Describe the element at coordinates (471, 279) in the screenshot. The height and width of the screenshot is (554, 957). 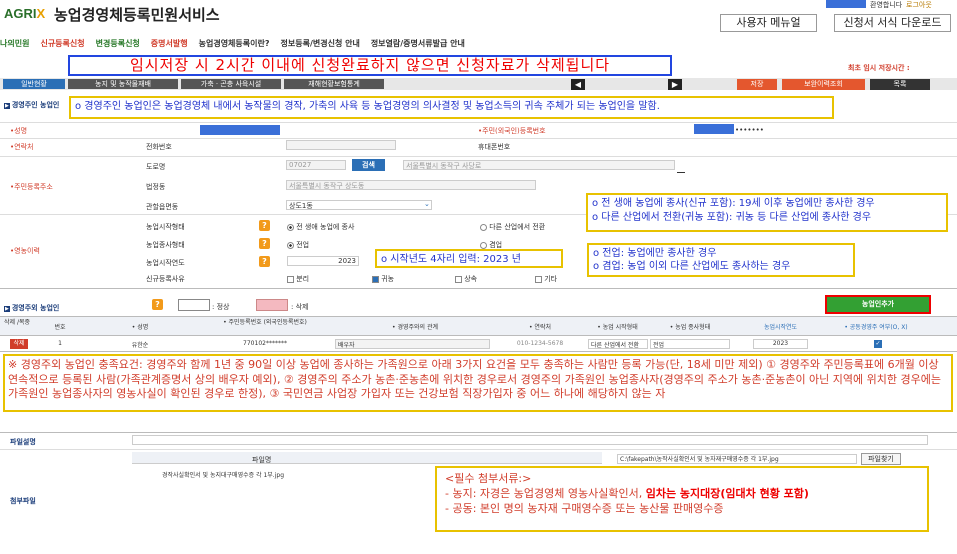
I see `reason-option-3-label: 상속` at that location.